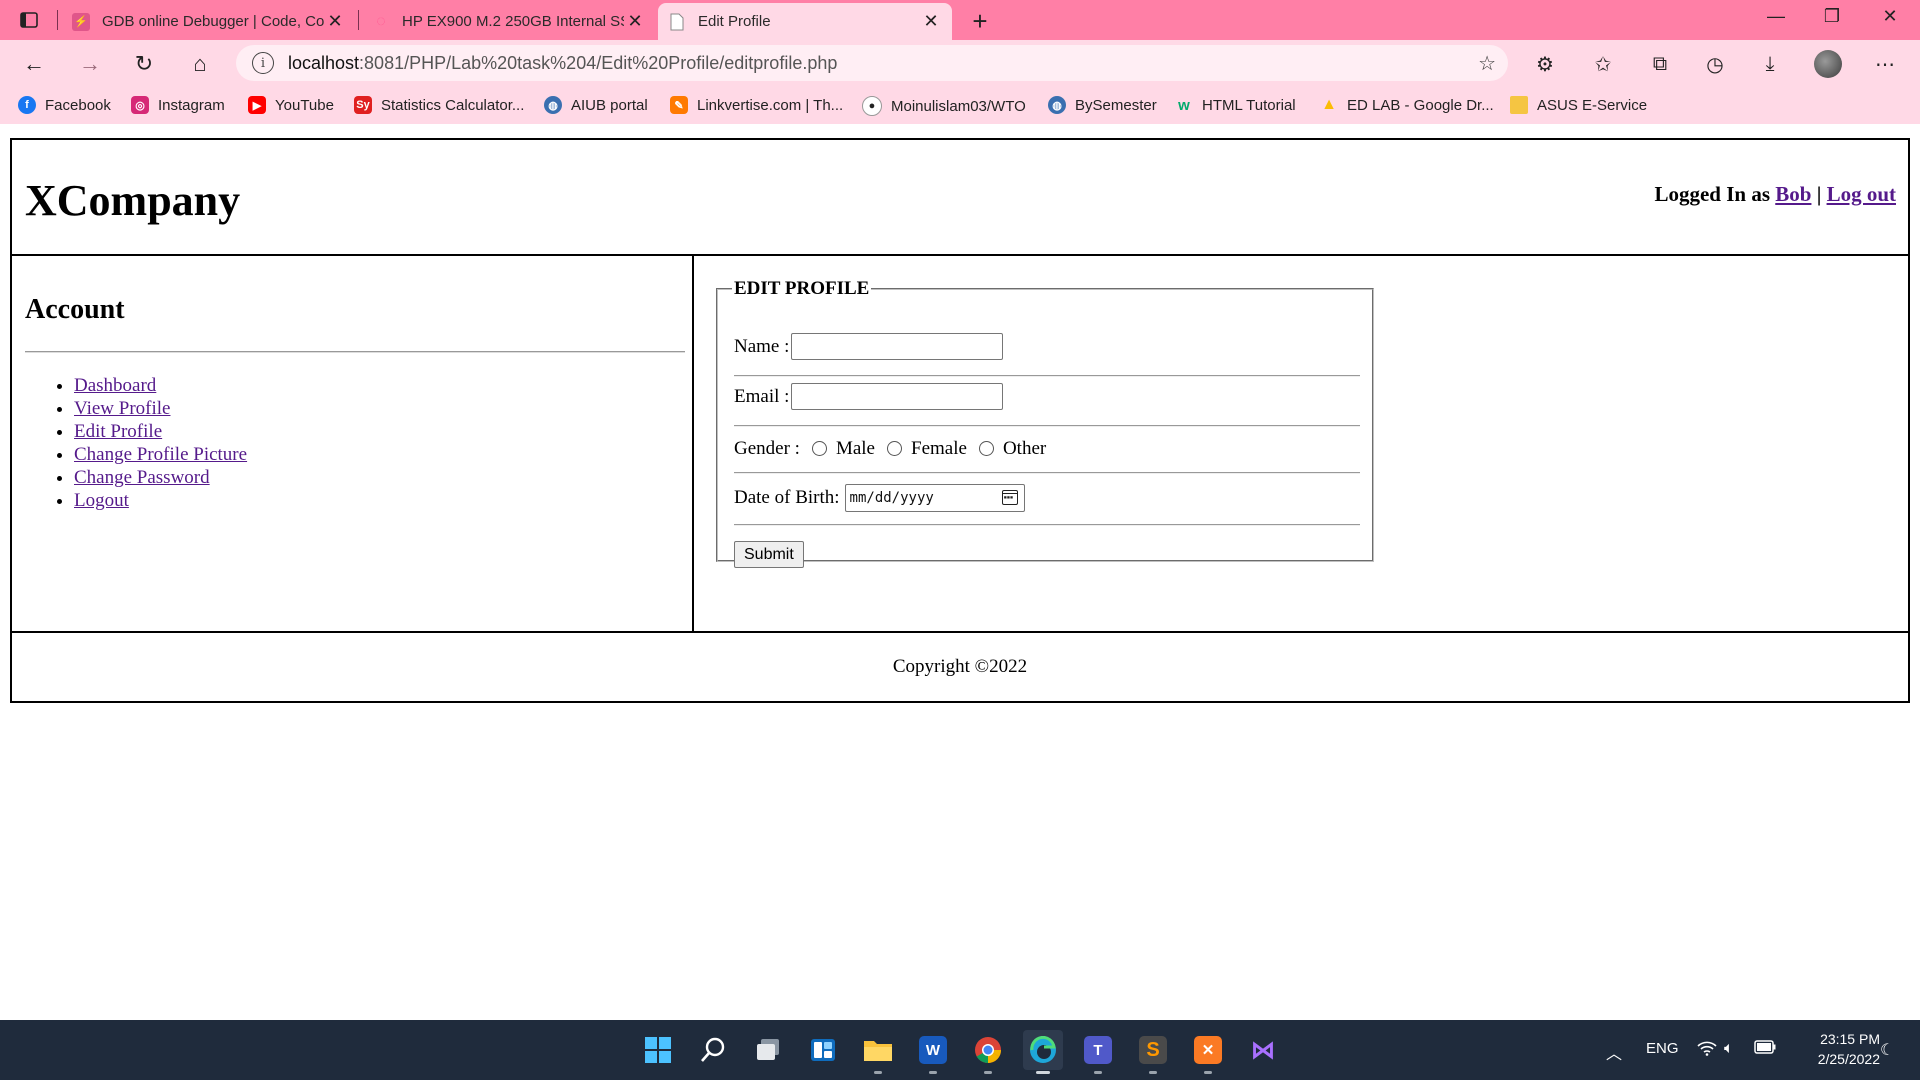 This screenshot has height=1080, width=1920. Describe the element at coordinates (363, 105) in the screenshot. I see `sy-icon: Sy` at that location.